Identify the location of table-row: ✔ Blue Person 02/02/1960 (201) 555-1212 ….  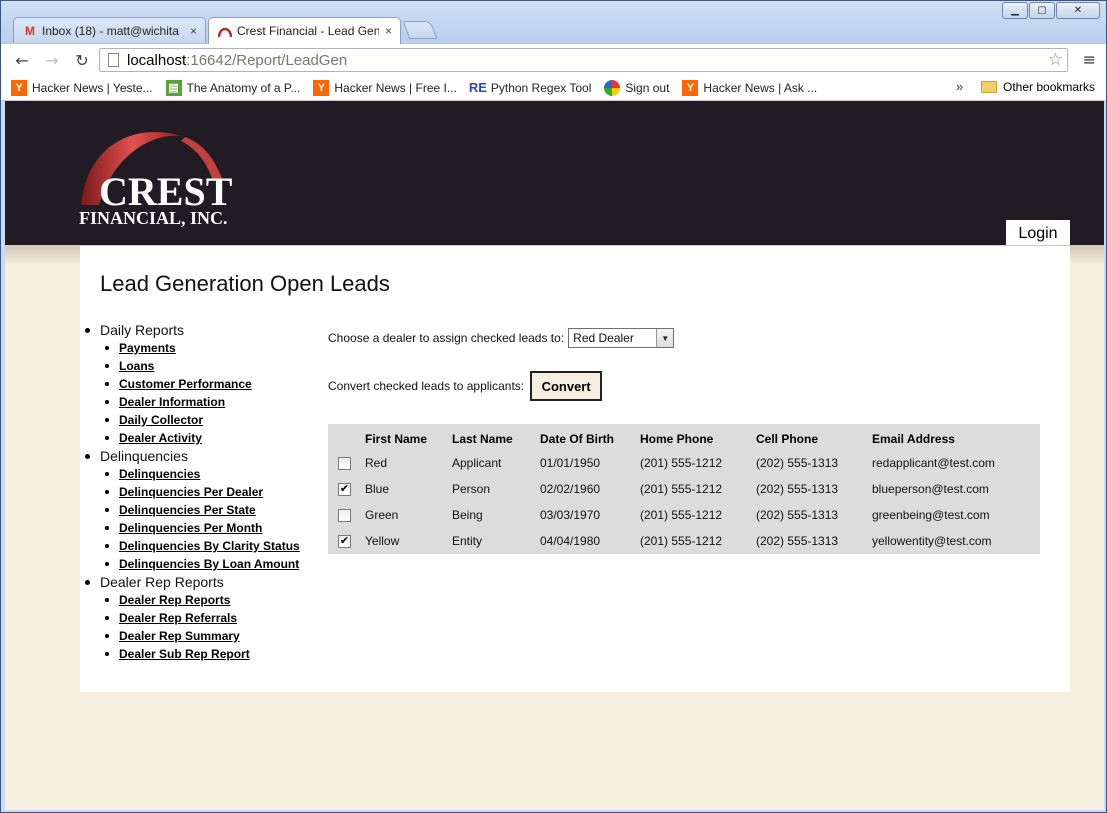
(684, 489).